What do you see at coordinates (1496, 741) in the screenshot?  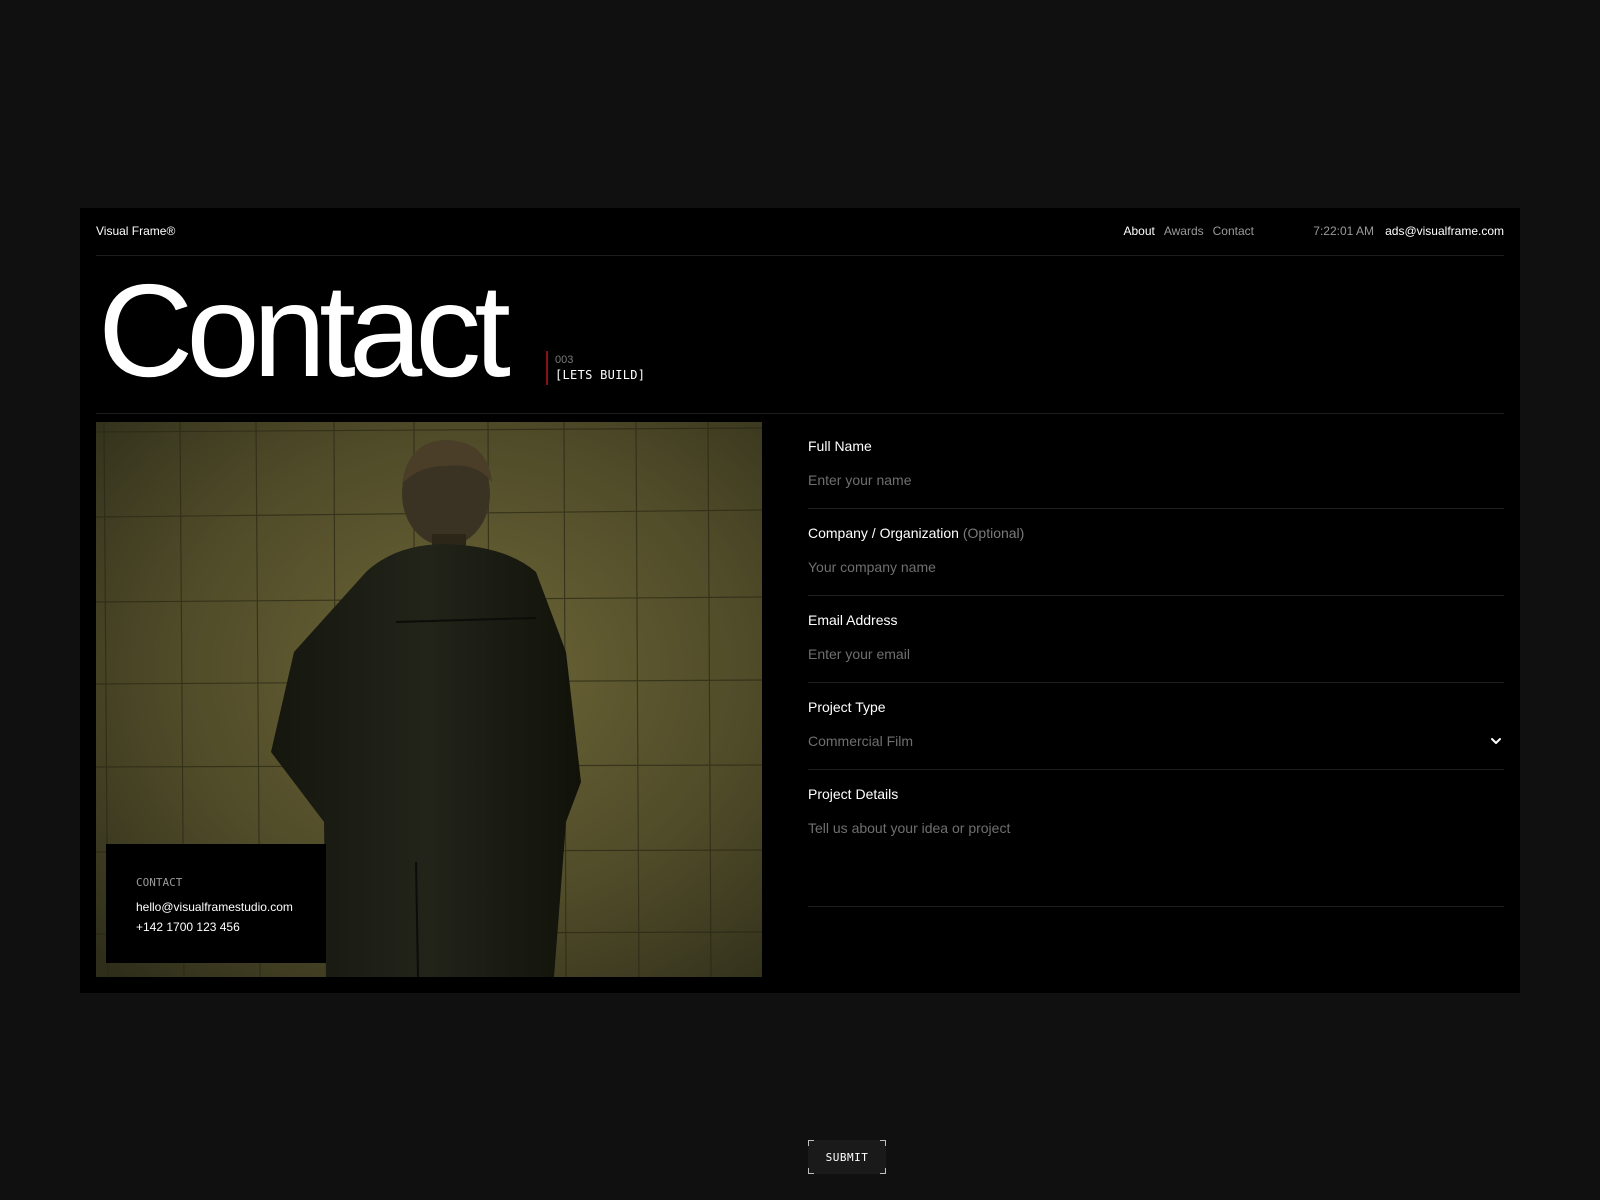 I see `chevron-down-icon` at bounding box center [1496, 741].